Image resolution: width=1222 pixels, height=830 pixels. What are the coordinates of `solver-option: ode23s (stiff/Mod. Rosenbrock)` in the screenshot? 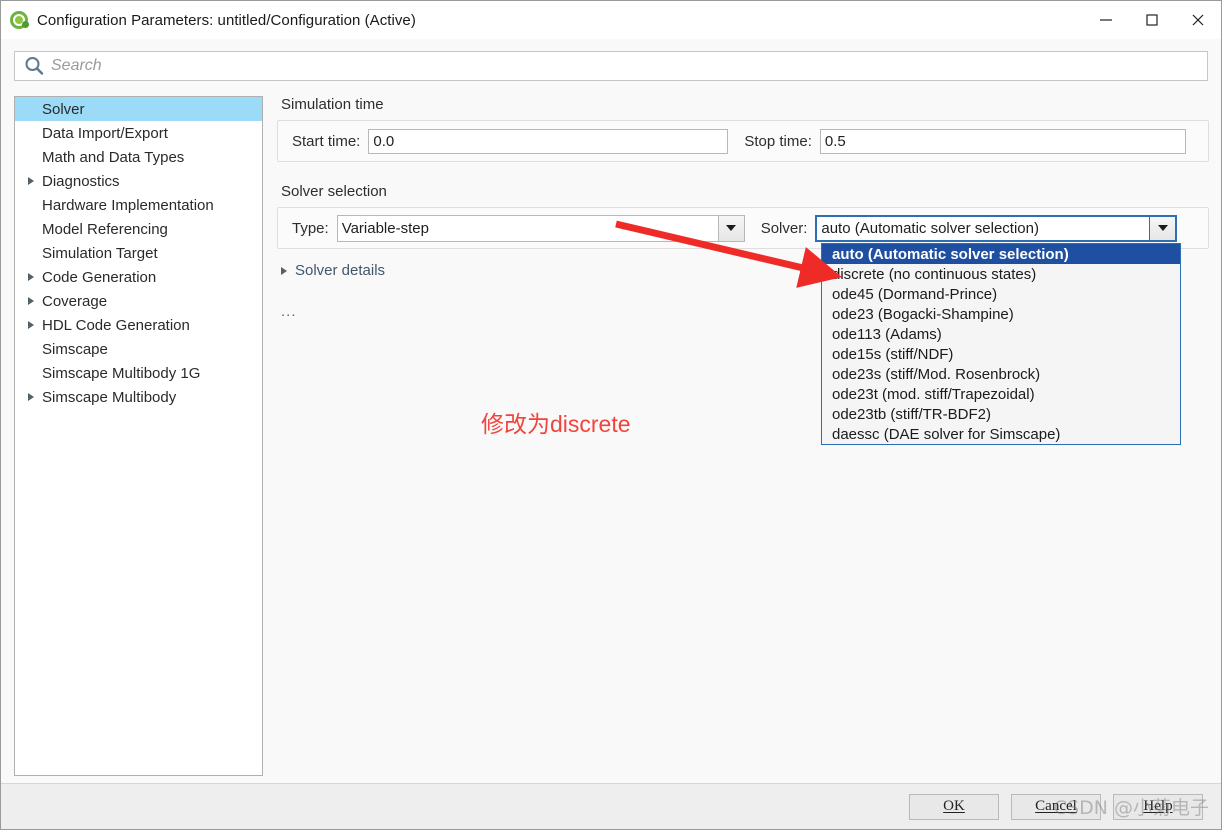 It's located at (1001, 374).